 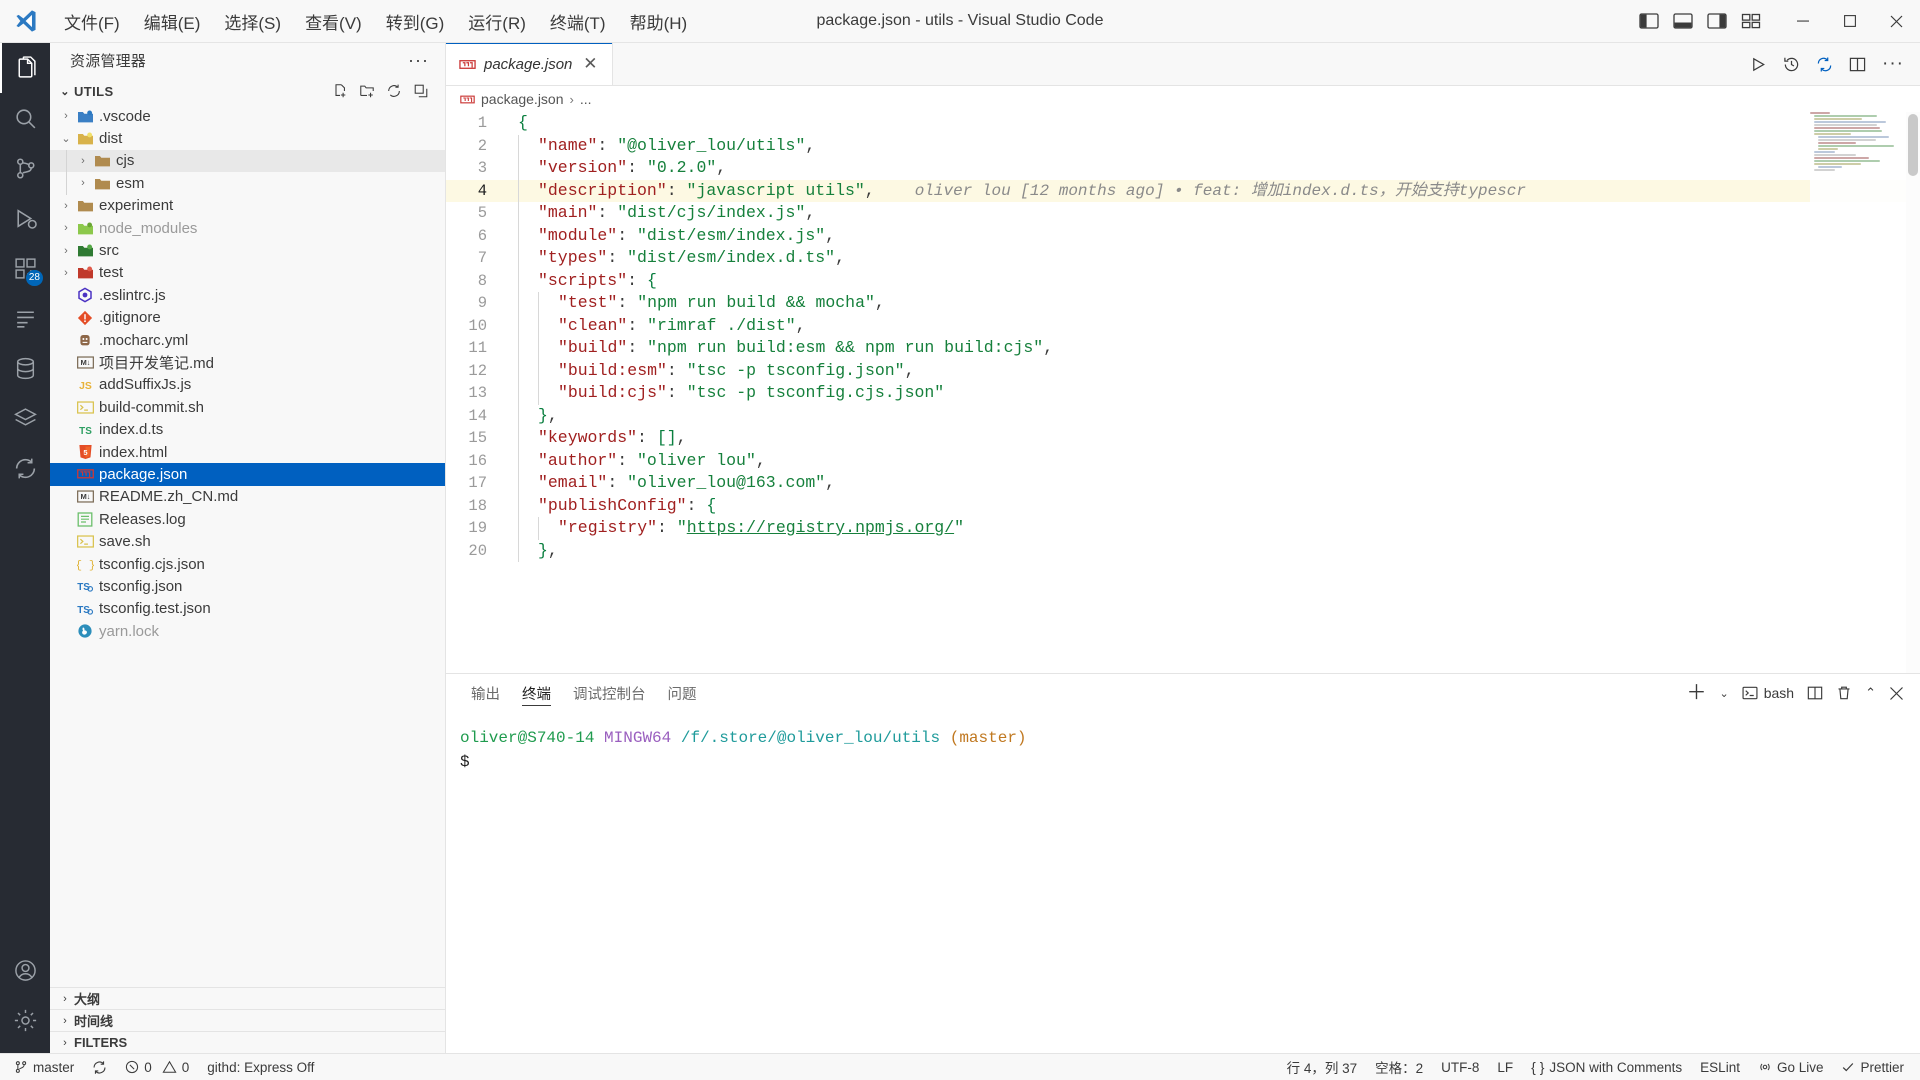 What do you see at coordinates (497, 21) in the screenshot?
I see `menu-run: 运行(R)` at bounding box center [497, 21].